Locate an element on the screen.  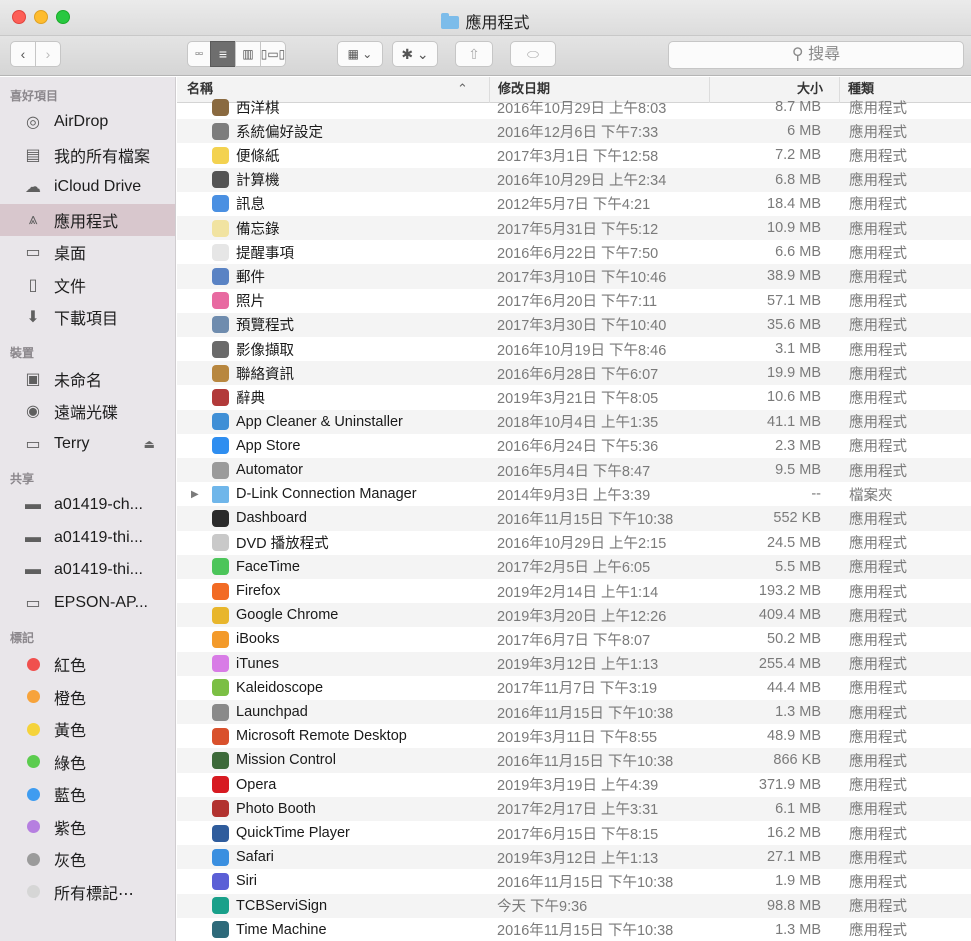
sidebar-item: 灰色 is located at coordinates (87, 859).